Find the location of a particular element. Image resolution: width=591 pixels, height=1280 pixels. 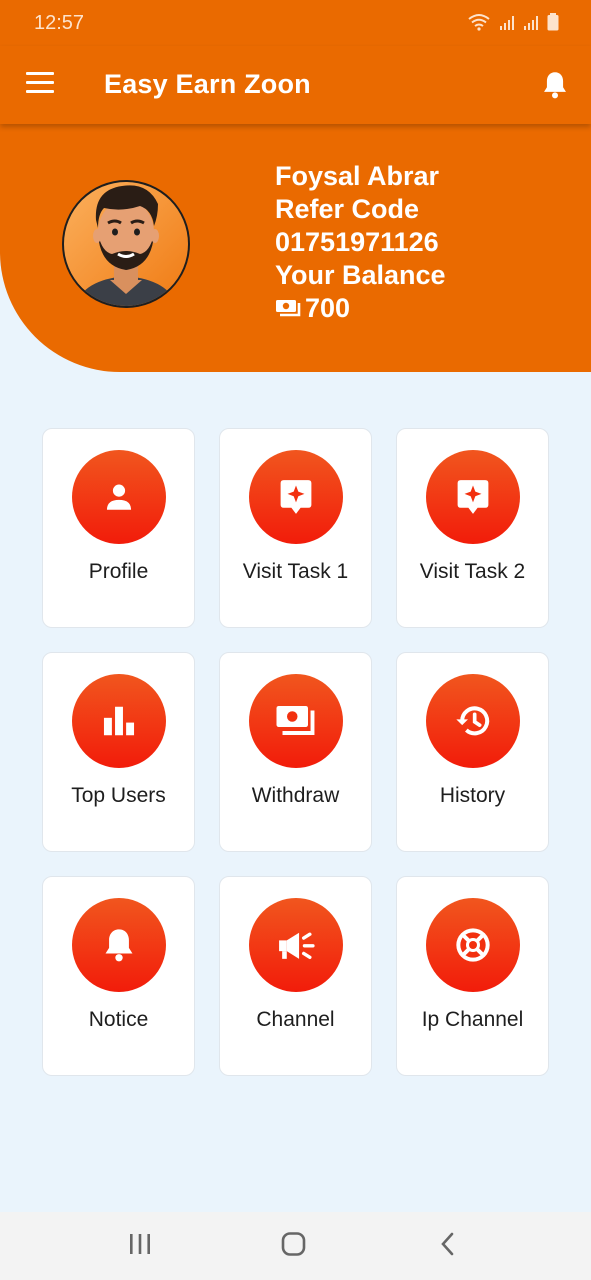

megaphone-icon is located at coordinates (297, 945).